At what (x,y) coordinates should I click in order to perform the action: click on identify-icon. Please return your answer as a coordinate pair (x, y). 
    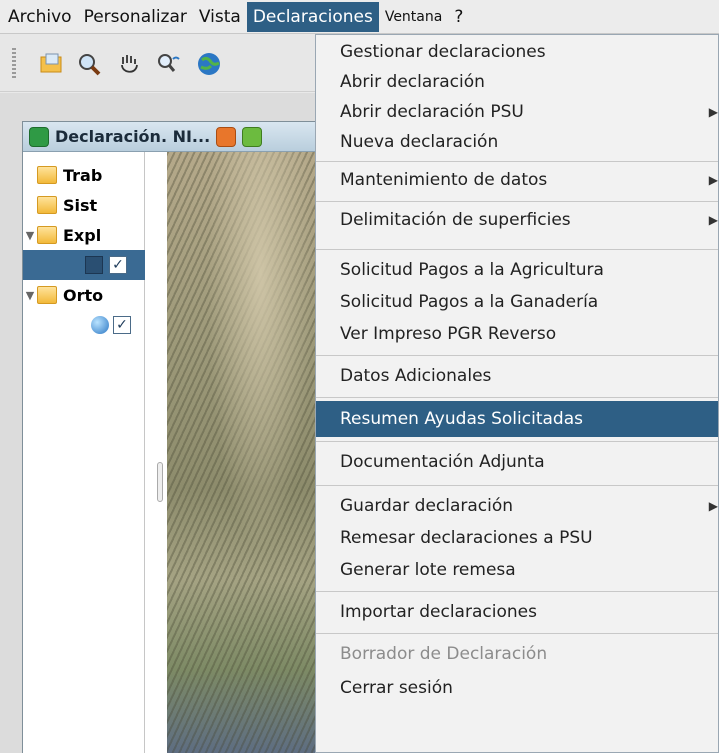
    Looking at the image, I should click on (169, 64).